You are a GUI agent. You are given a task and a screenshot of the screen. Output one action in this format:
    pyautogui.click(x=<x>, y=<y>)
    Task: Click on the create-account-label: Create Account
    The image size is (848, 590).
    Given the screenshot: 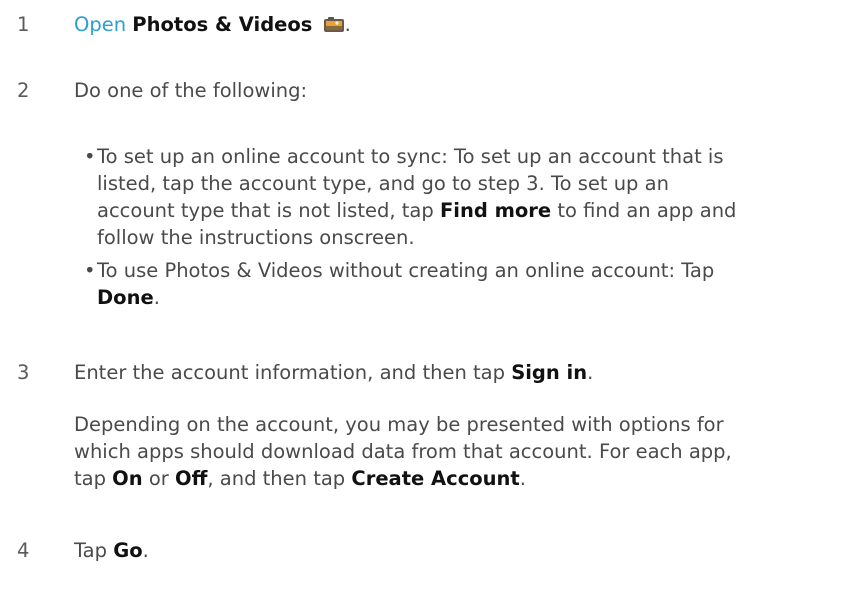 What is the action you would take?
    pyautogui.click(x=435, y=478)
    